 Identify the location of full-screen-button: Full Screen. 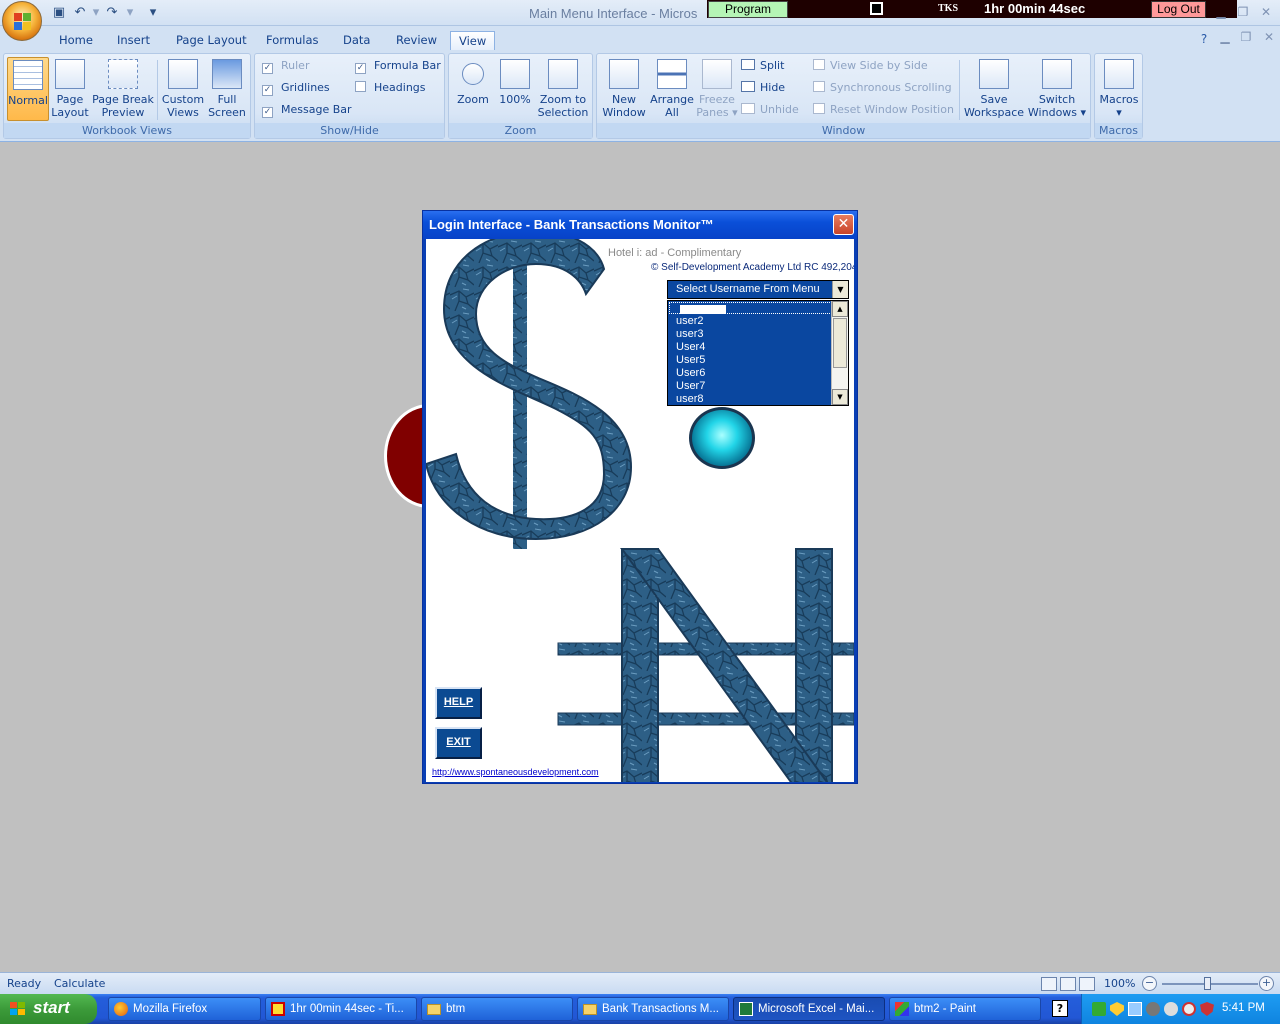
(227, 89).